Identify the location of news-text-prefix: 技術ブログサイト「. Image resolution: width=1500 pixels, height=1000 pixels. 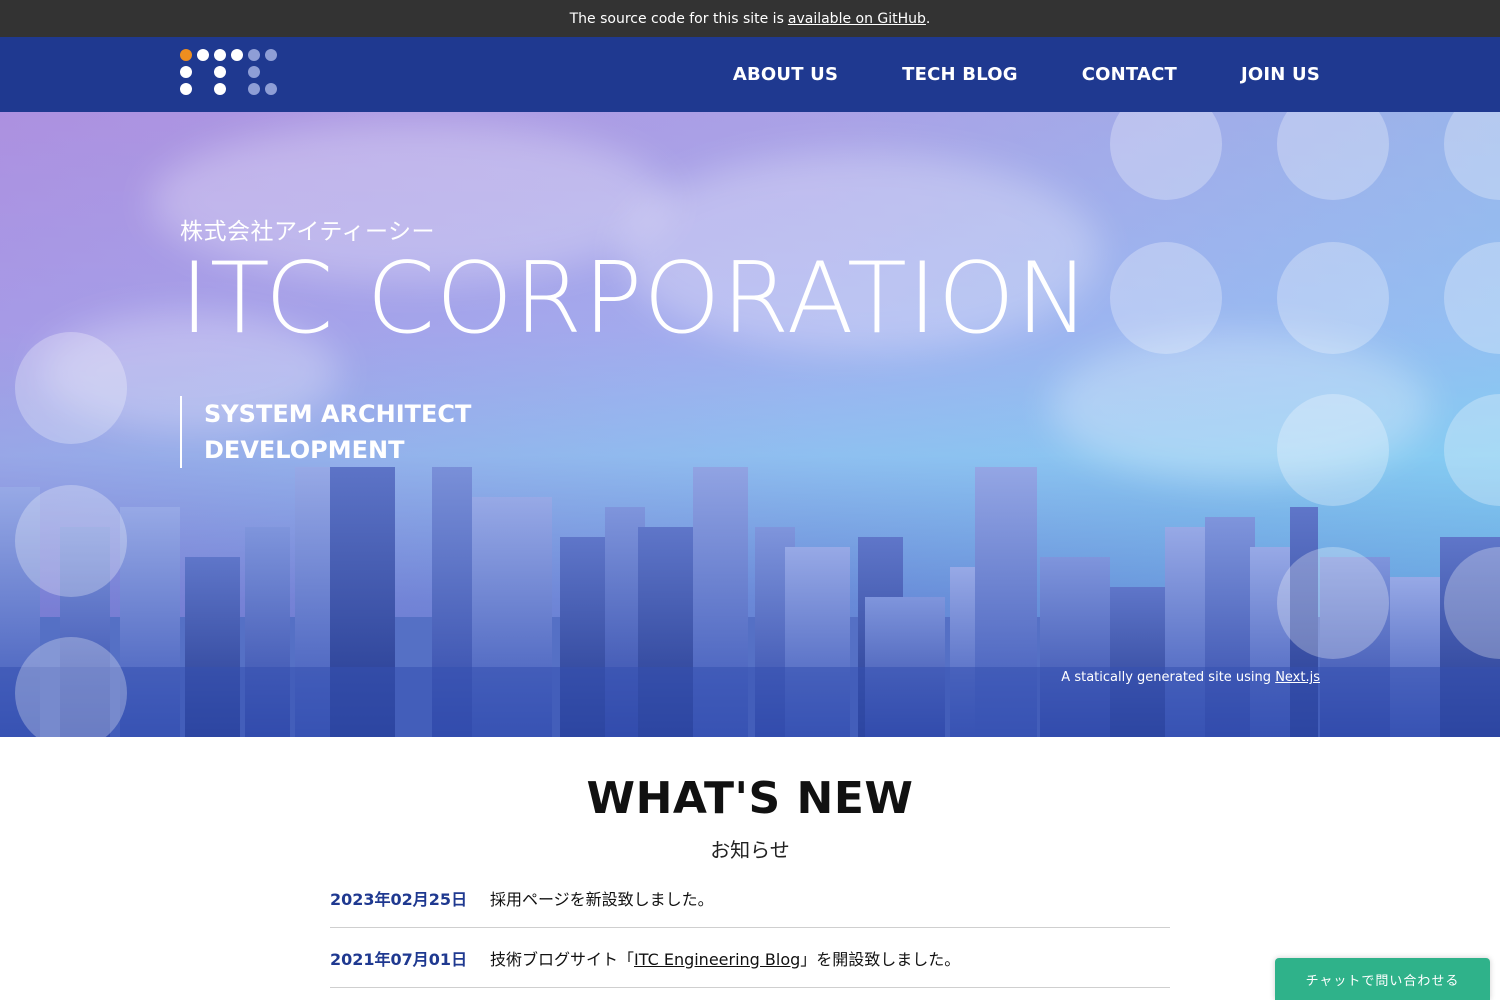
(562, 959).